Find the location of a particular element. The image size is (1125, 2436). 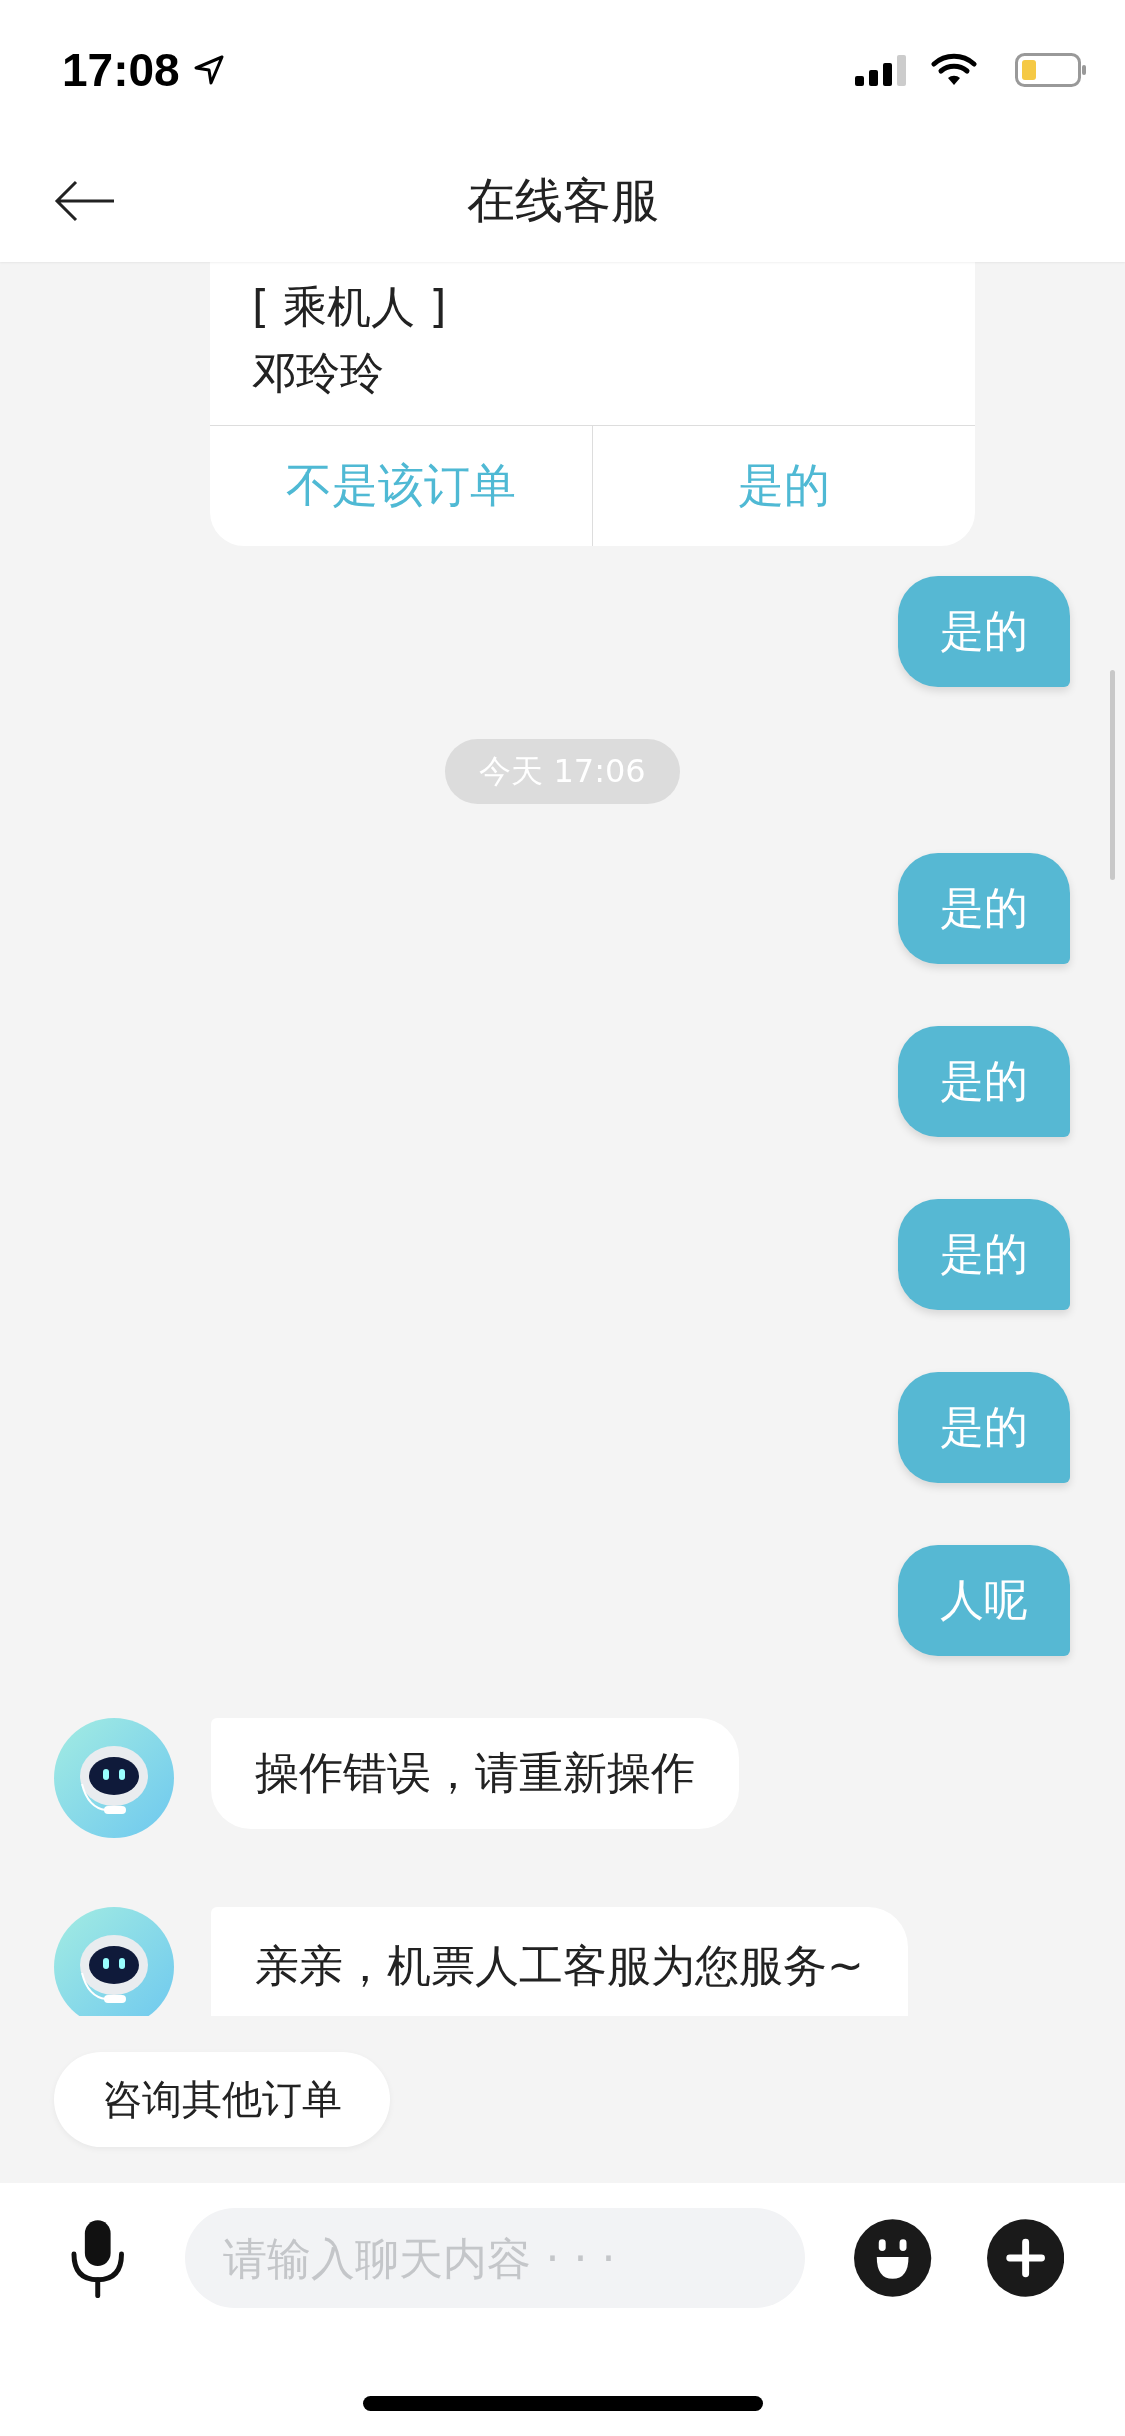

bot-message-bubble: 亲亲，机票人工客服为您服务~ is located at coordinates (559, 1961).